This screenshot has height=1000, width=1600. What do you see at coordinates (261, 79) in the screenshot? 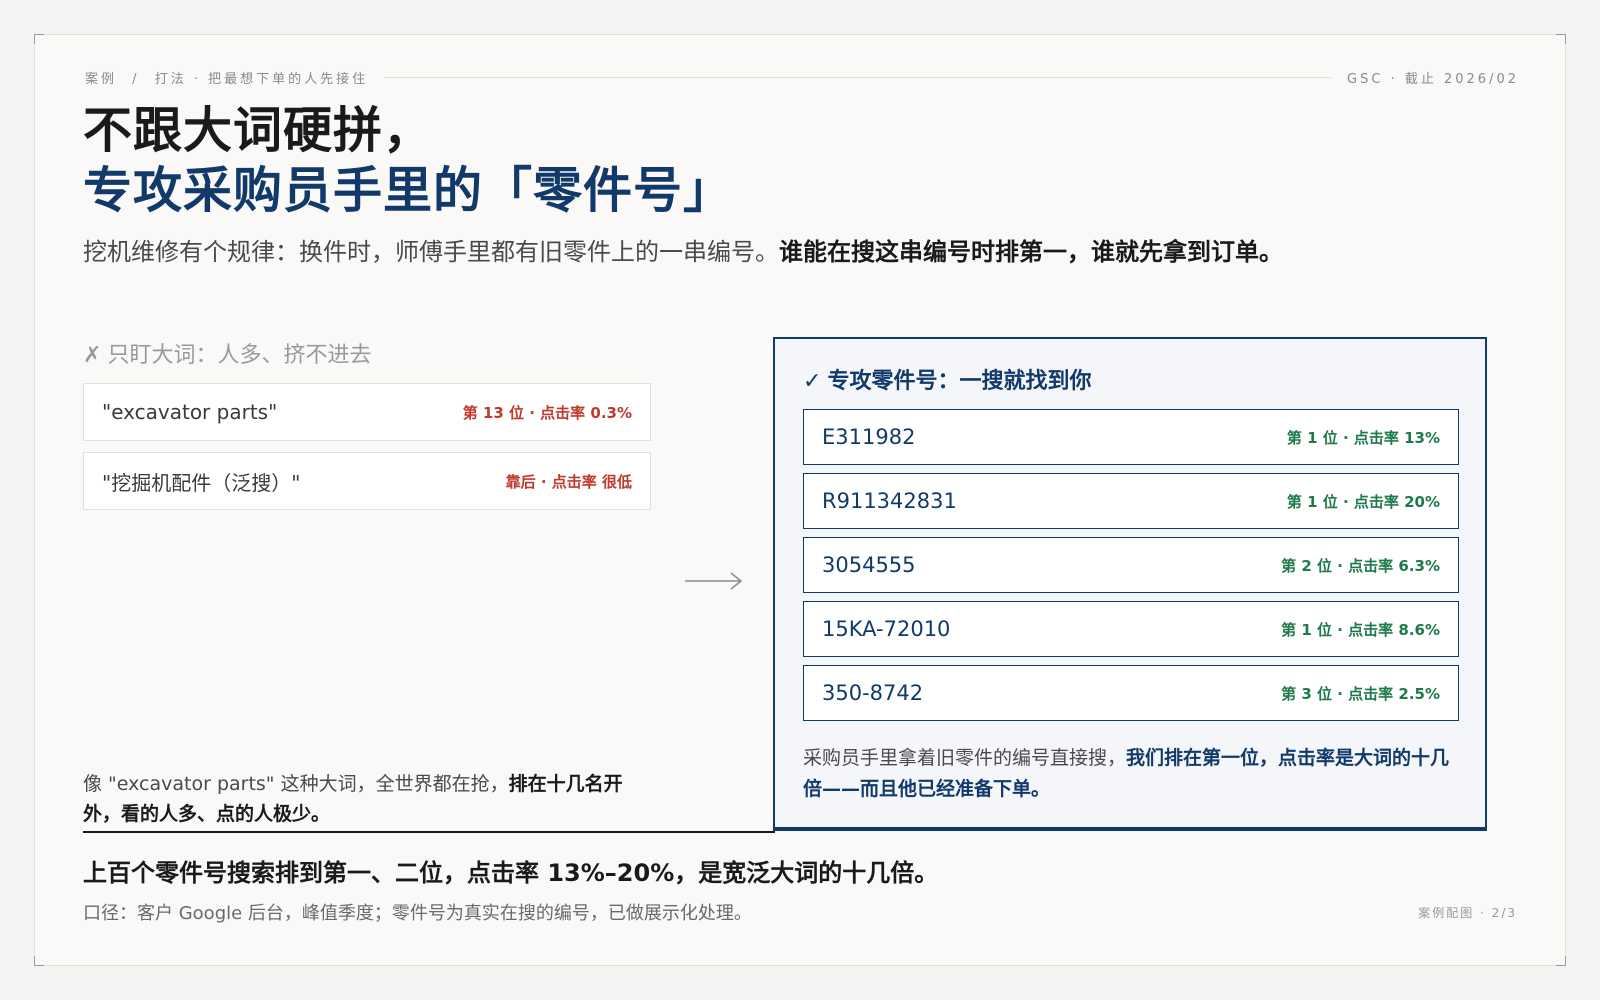
I see `breadcrumb-item: 打法 · 把最想下单的人先接住` at bounding box center [261, 79].